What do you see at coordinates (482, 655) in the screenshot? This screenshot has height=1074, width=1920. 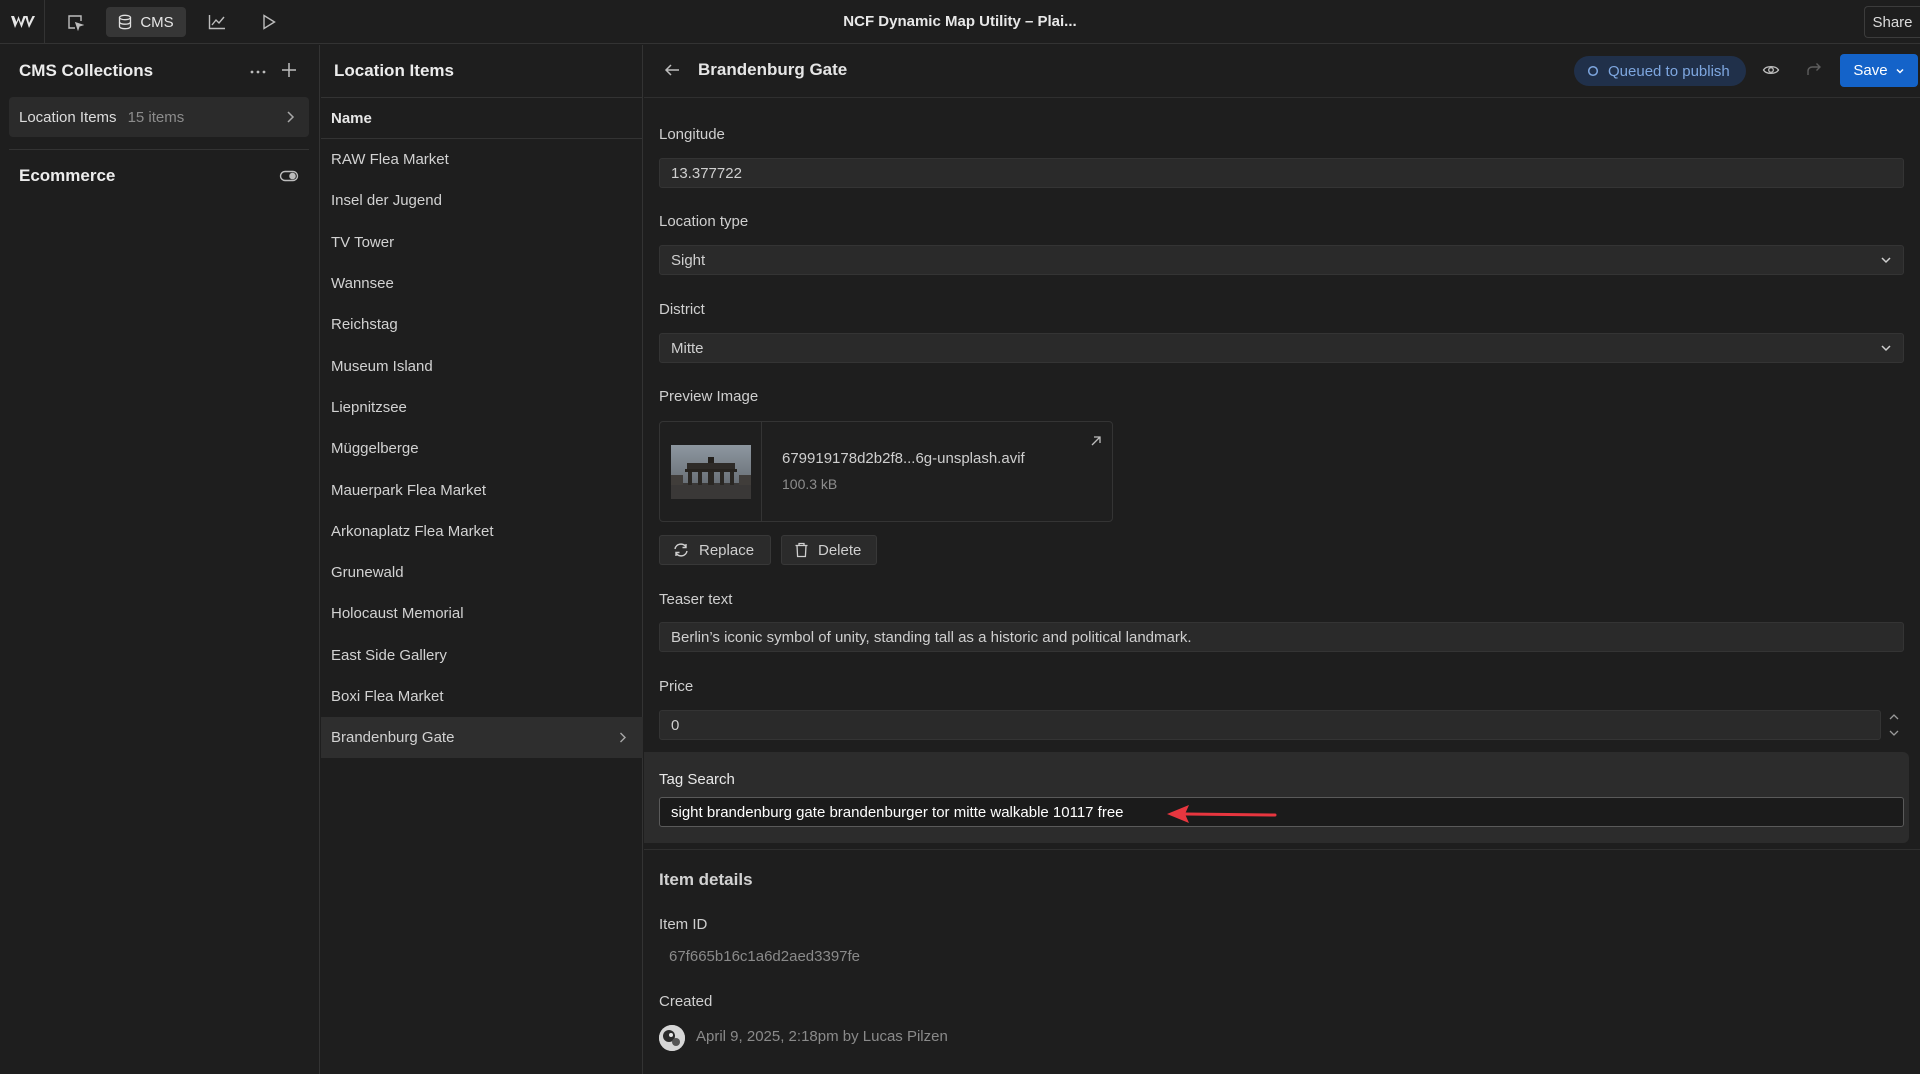 I see `list-item: East Side Gallery` at bounding box center [482, 655].